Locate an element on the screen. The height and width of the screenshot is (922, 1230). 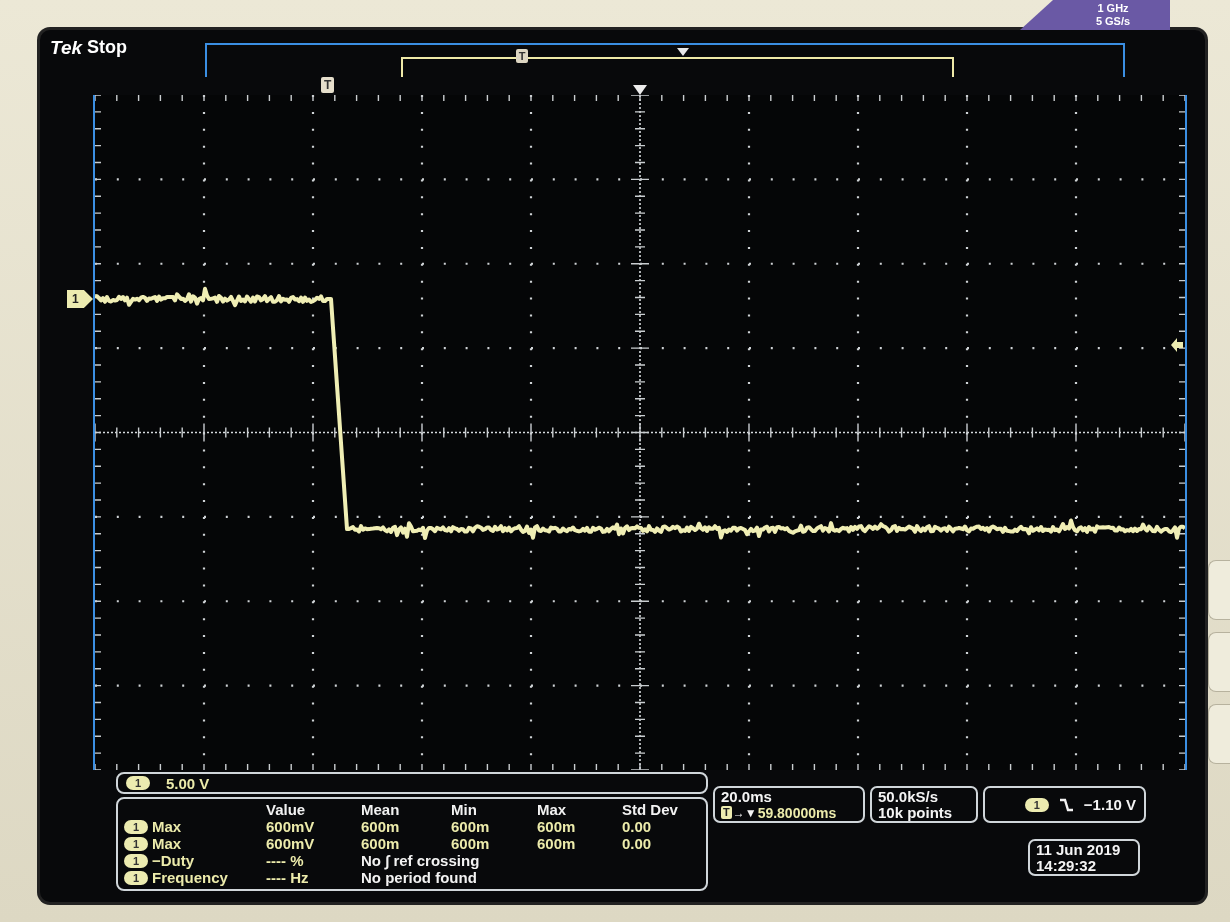
status-message: No period found is located at coordinates (419, 877).